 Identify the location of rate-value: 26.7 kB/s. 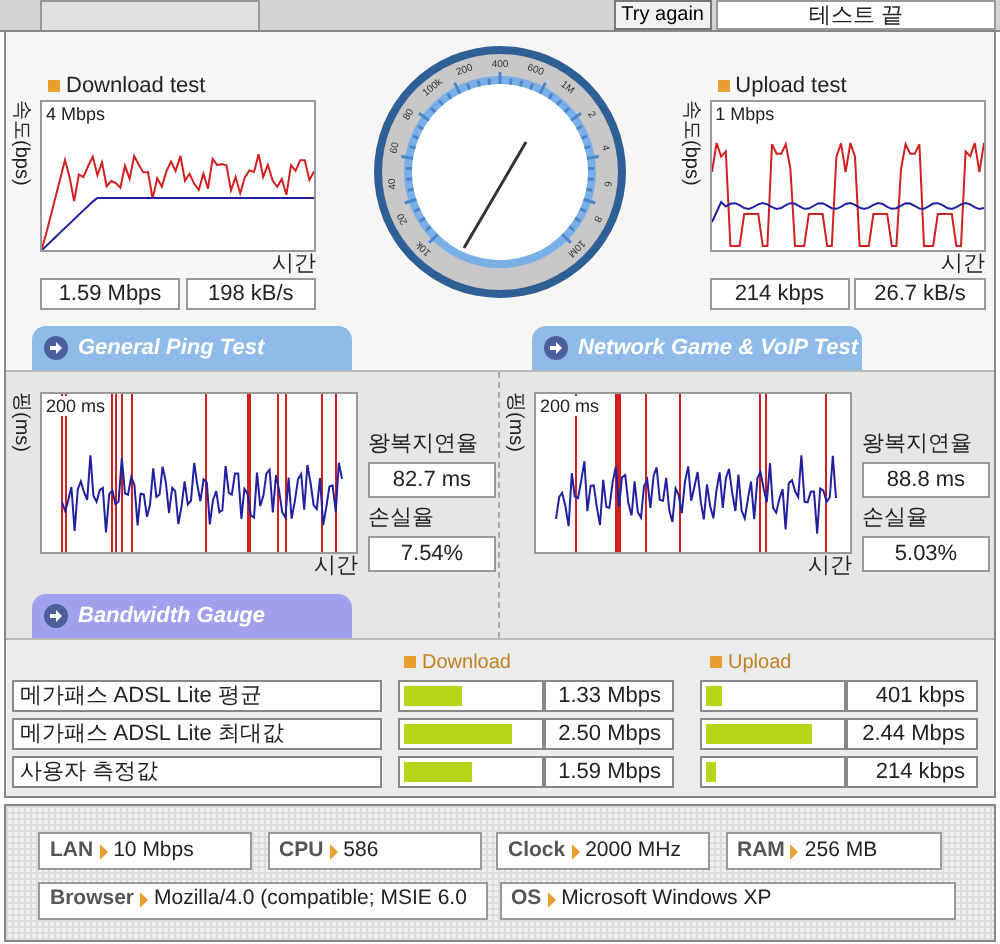
(920, 294).